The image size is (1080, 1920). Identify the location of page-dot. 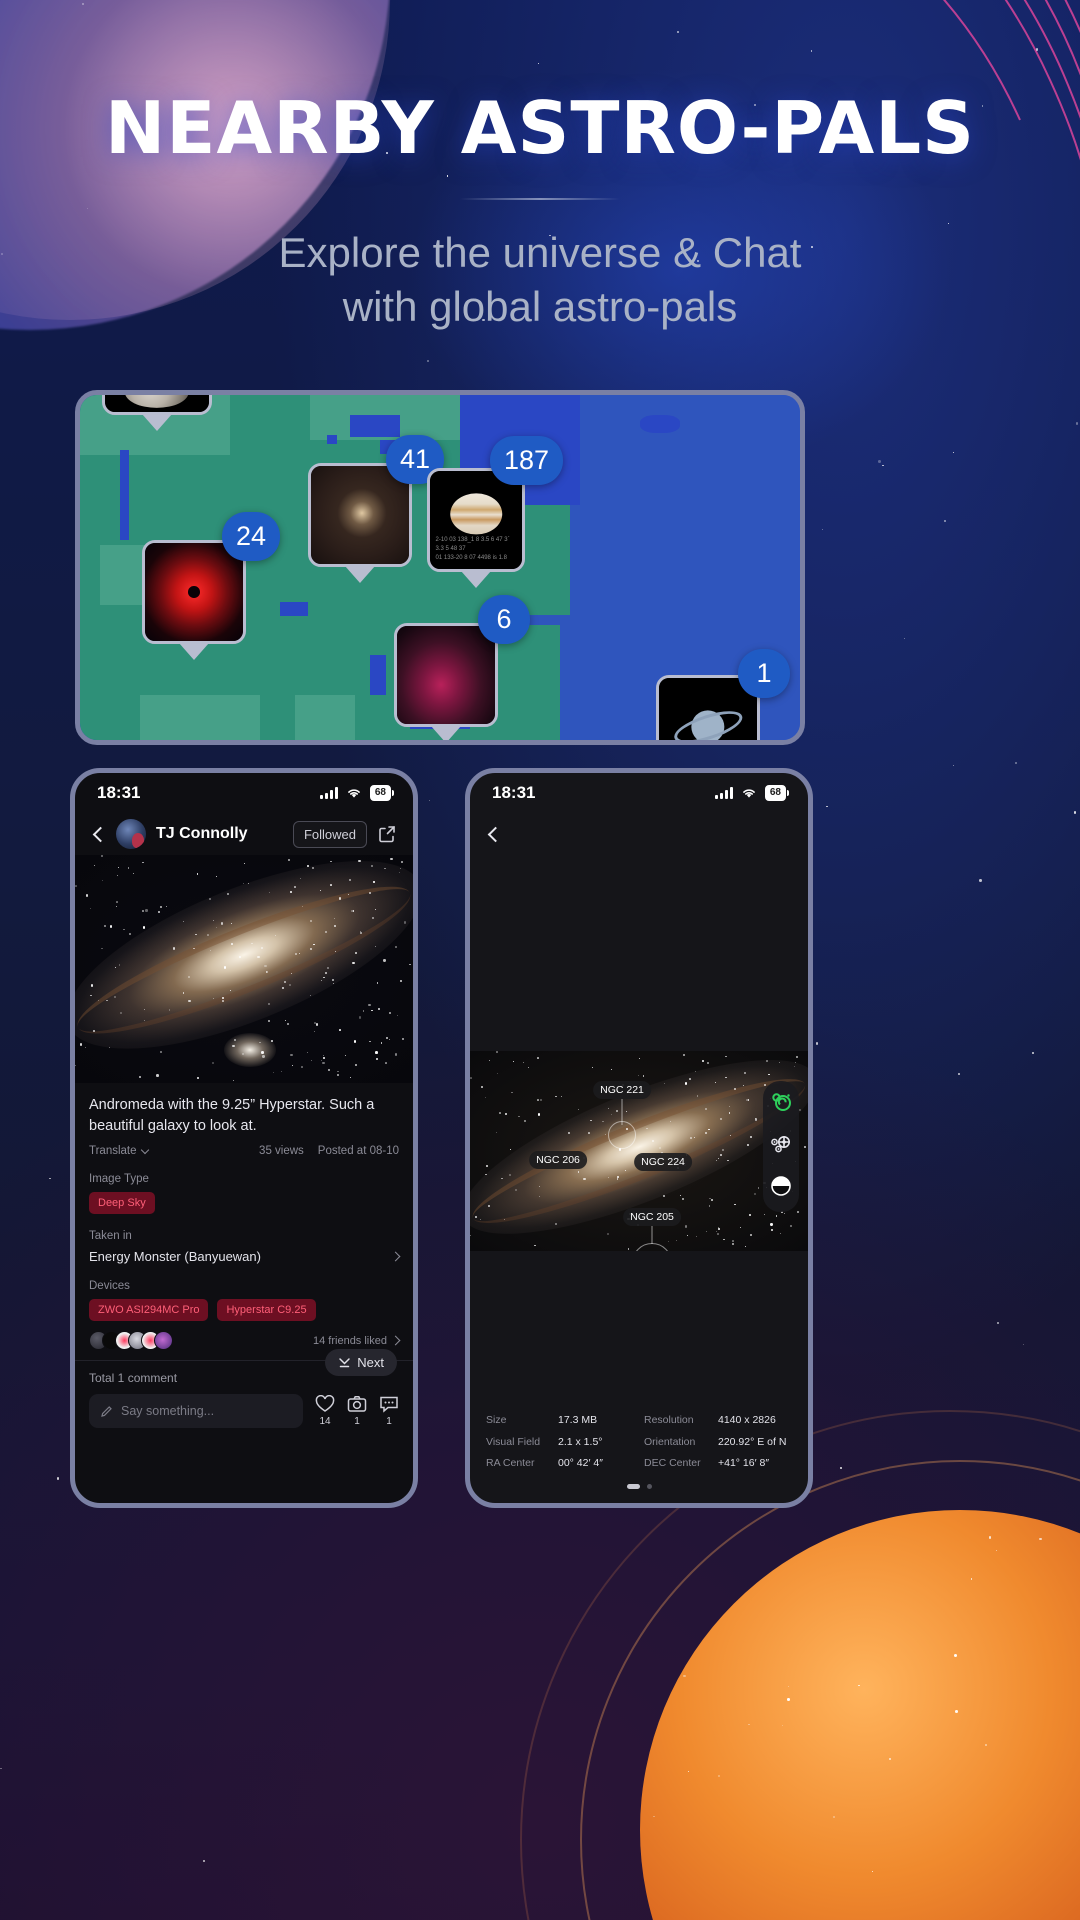
(649, 1486).